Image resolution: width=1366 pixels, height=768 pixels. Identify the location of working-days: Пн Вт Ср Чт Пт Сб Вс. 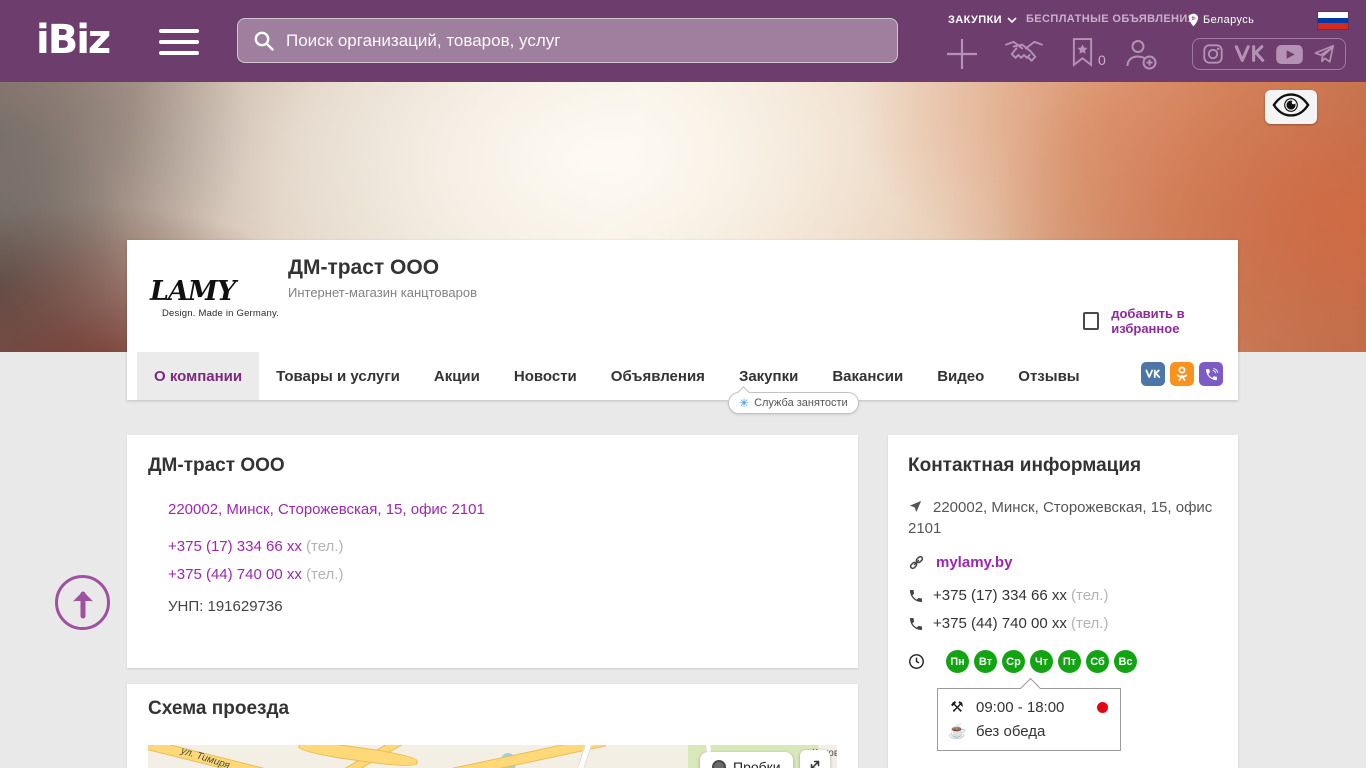
(1041, 661).